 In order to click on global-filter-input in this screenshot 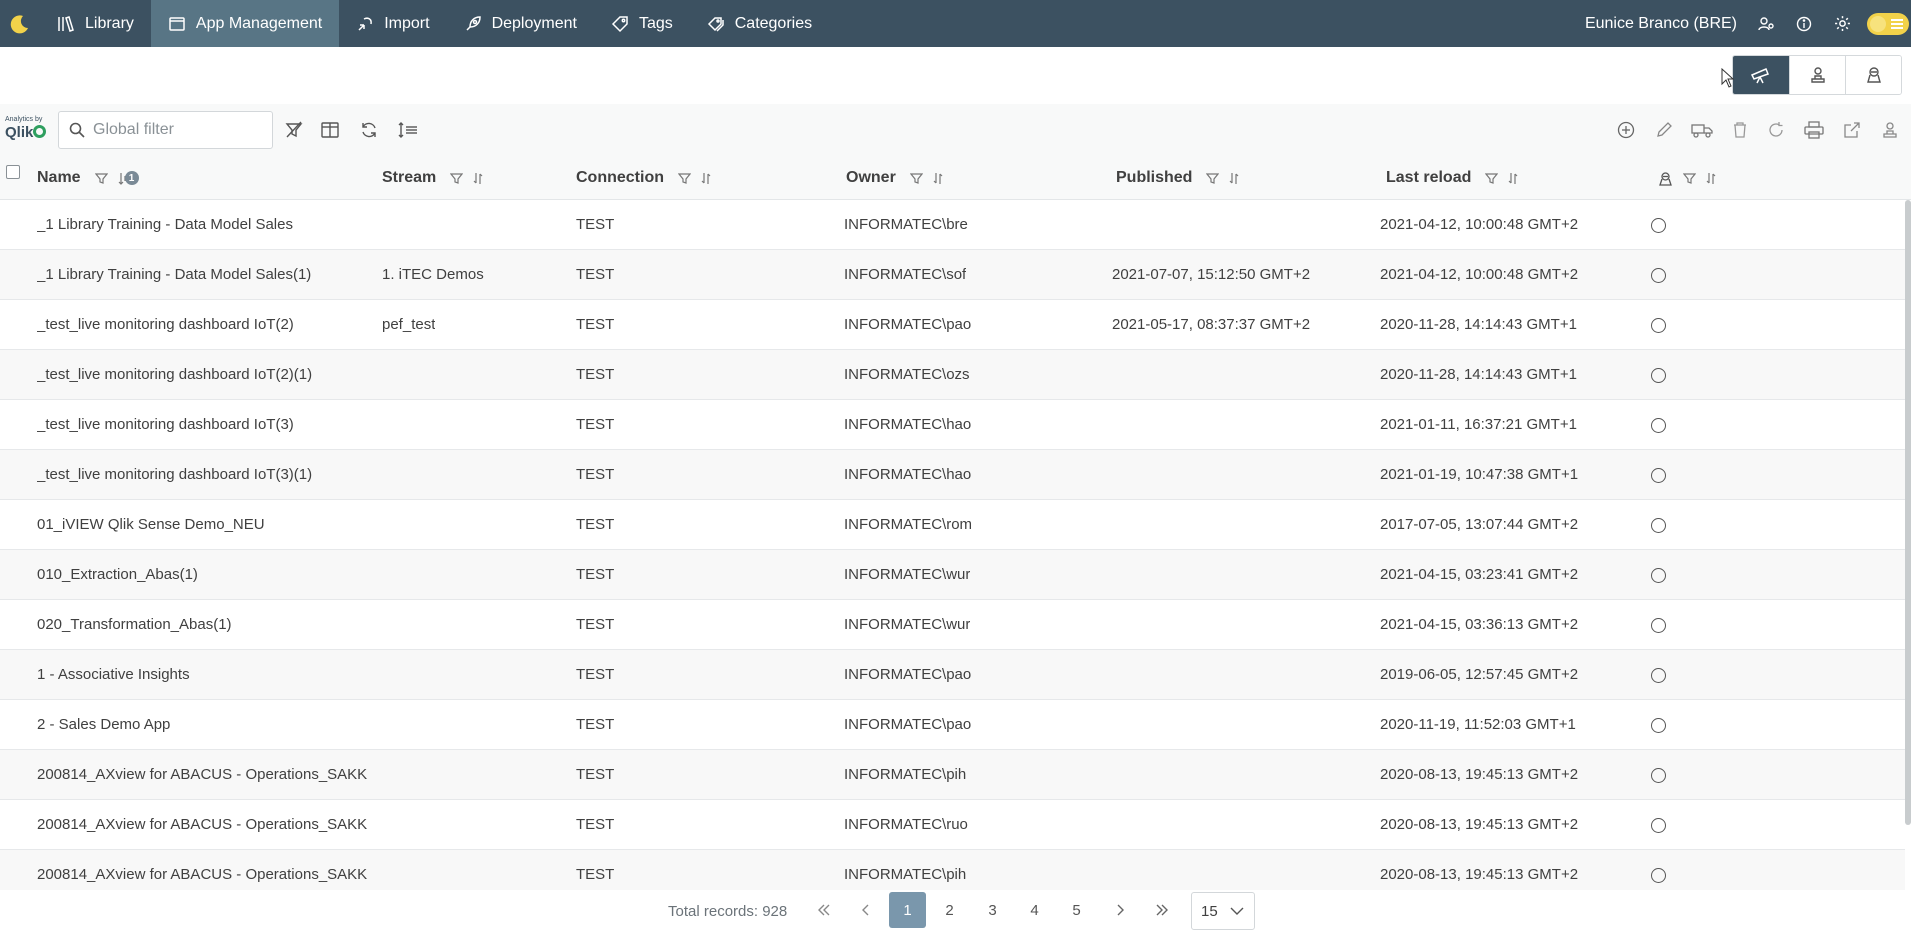, I will do `click(178, 130)`.